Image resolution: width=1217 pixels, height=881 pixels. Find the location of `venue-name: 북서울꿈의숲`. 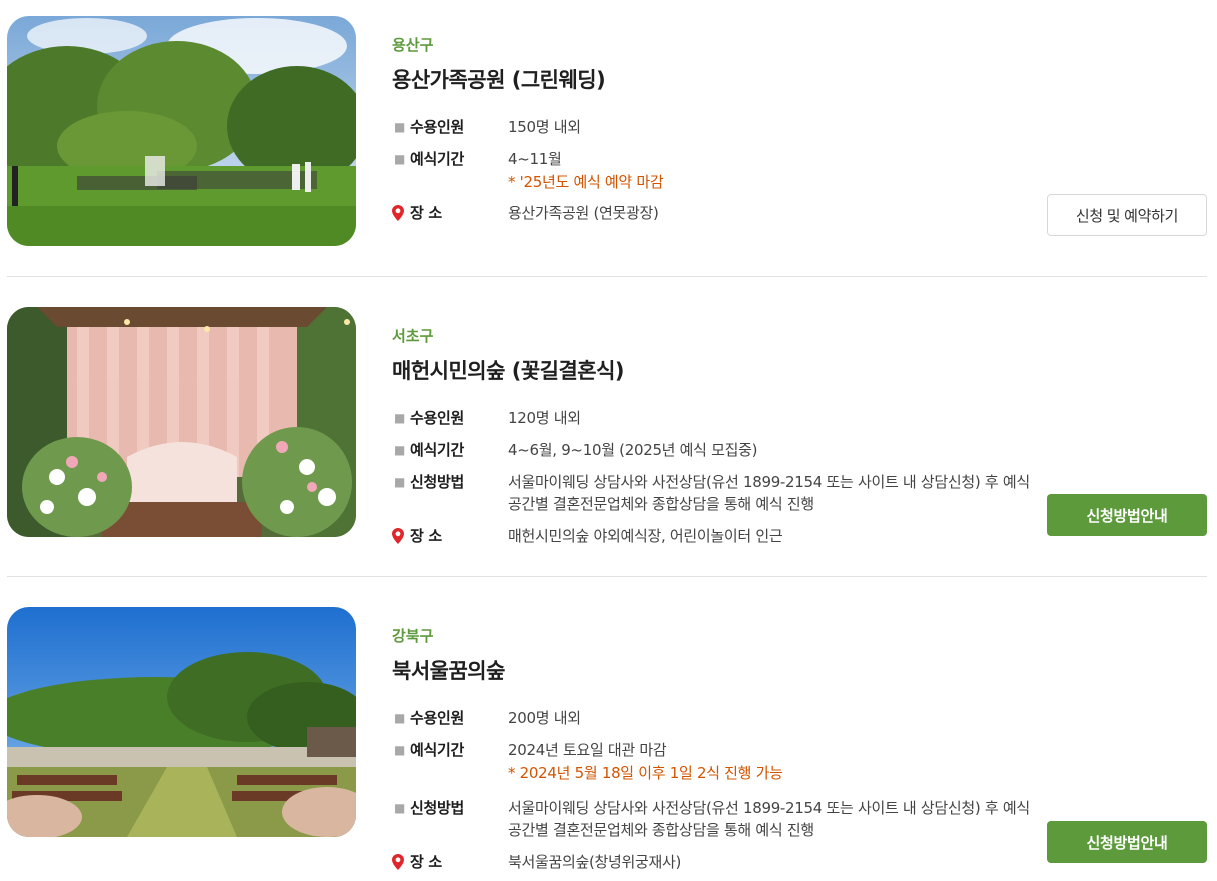

venue-name: 북서울꿈의숲 is located at coordinates (448, 671).